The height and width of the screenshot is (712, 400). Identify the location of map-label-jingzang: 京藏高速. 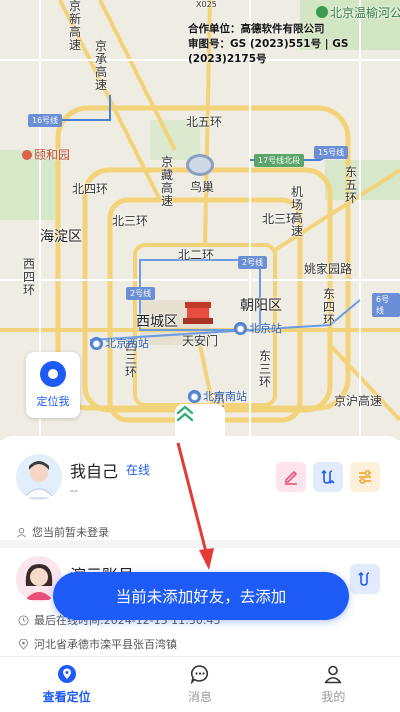
(166, 181).